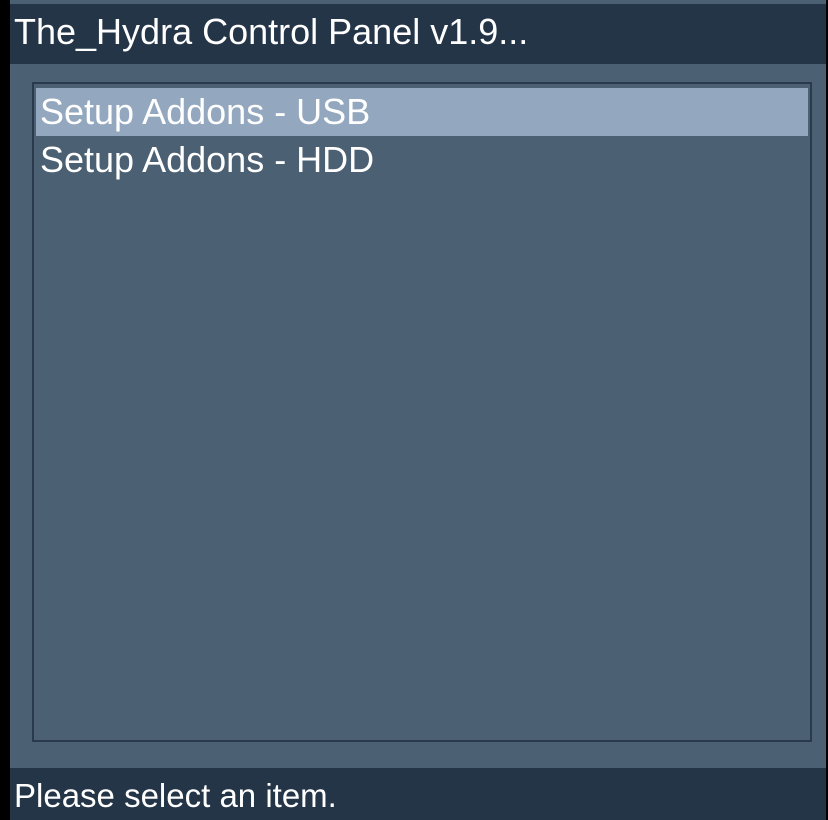 The height and width of the screenshot is (820, 828). What do you see at coordinates (418, 794) in the screenshot?
I see `status-bar: Please select an item.` at bounding box center [418, 794].